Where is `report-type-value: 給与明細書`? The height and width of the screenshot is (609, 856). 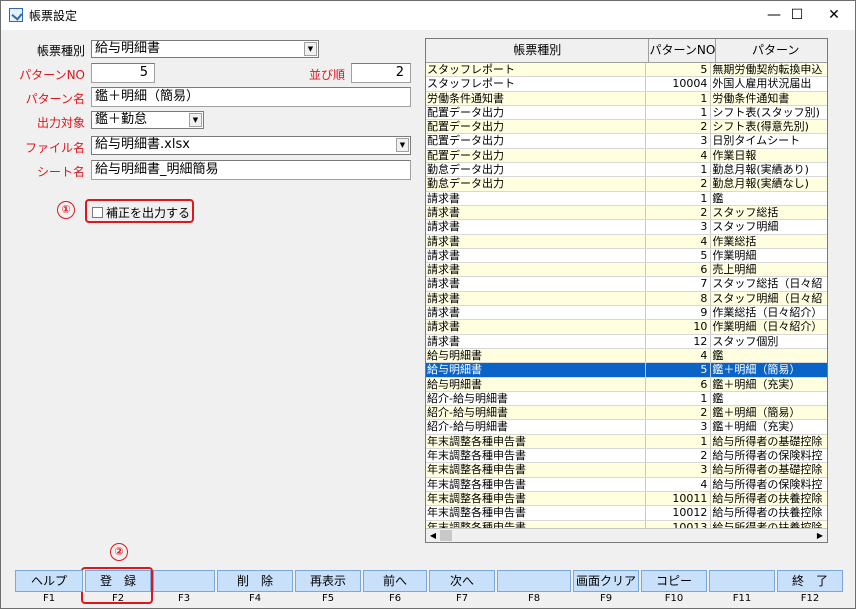 report-type-value: 給与明細書 is located at coordinates (128, 48).